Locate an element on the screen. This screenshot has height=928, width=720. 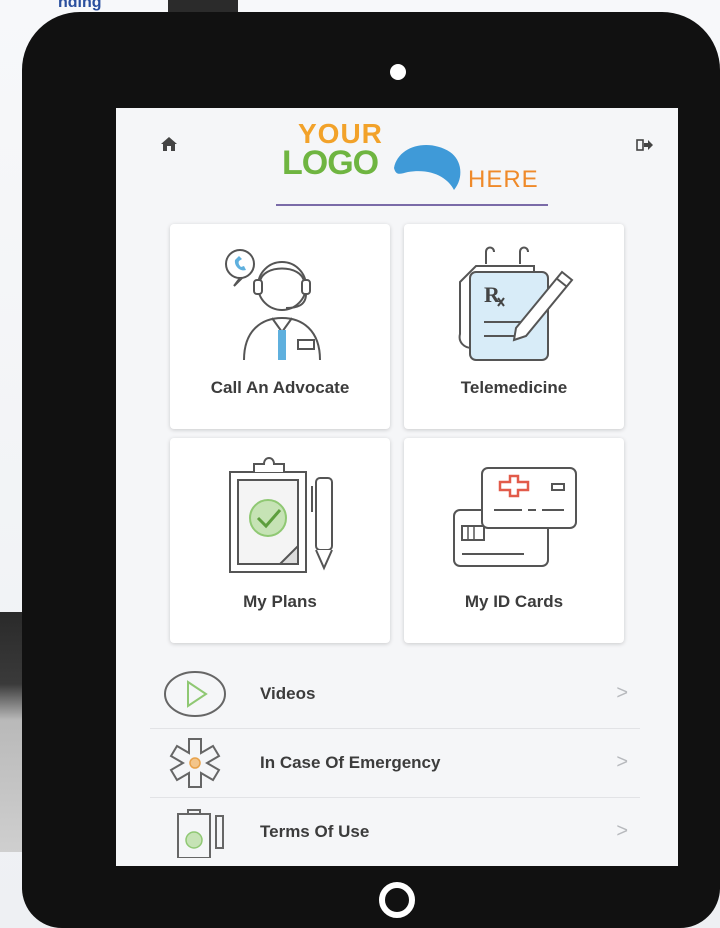
clipboard-icon is located at coordinates (200, 833).